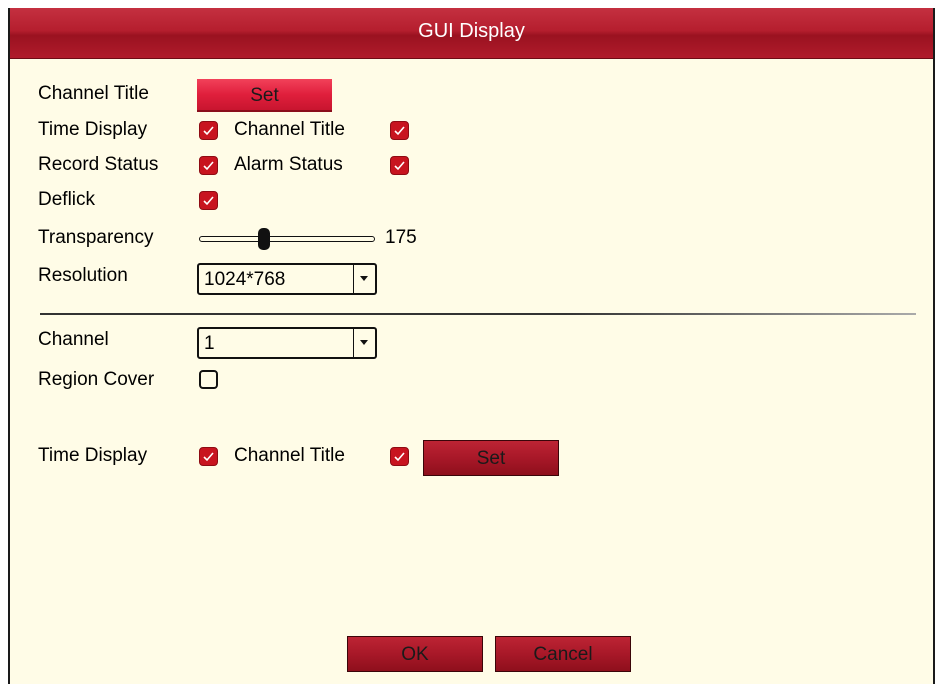 This screenshot has height=684, width=945. What do you see at coordinates (98, 164) in the screenshot?
I see `record-status-label: Record Status` at bounding box center [98, 164].